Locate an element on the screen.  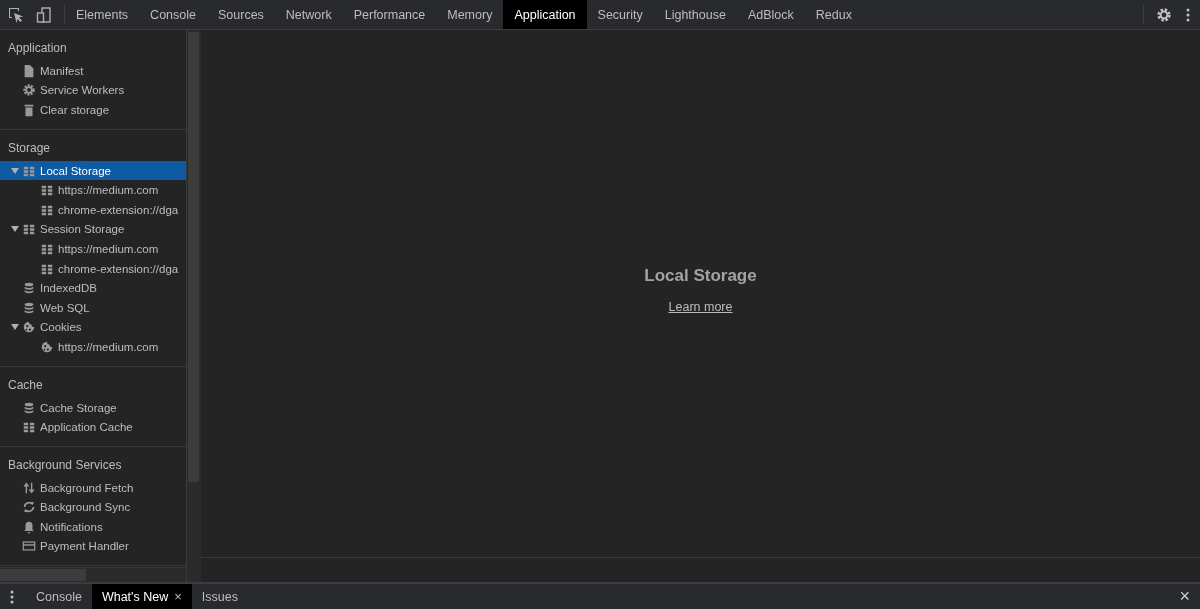
tree-item: Manifest is located at coordinates (93, 71).